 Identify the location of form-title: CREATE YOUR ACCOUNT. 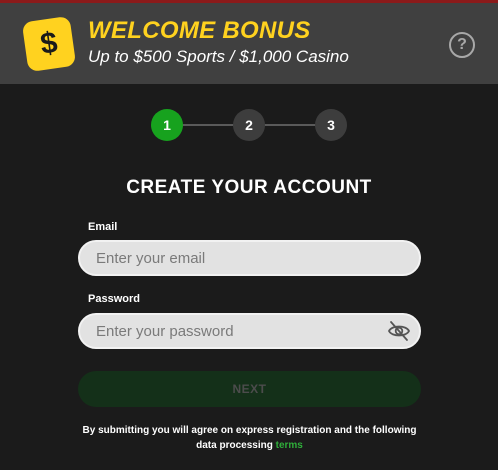
(249, 187).